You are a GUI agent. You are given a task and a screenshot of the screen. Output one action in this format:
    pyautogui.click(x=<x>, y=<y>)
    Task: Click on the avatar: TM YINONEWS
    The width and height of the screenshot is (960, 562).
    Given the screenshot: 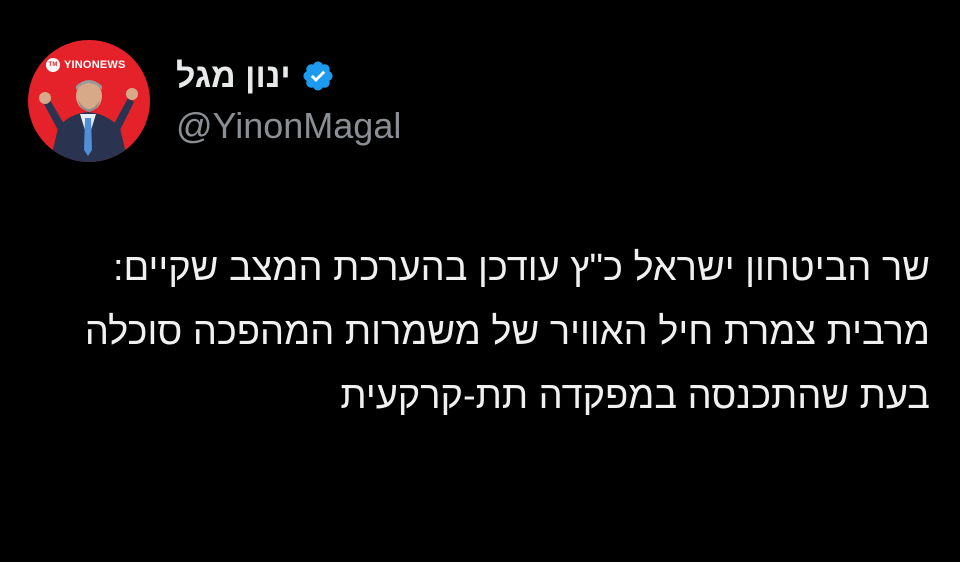 What is the action you would take?
    pyautogui.click(x=89, y=101)
    